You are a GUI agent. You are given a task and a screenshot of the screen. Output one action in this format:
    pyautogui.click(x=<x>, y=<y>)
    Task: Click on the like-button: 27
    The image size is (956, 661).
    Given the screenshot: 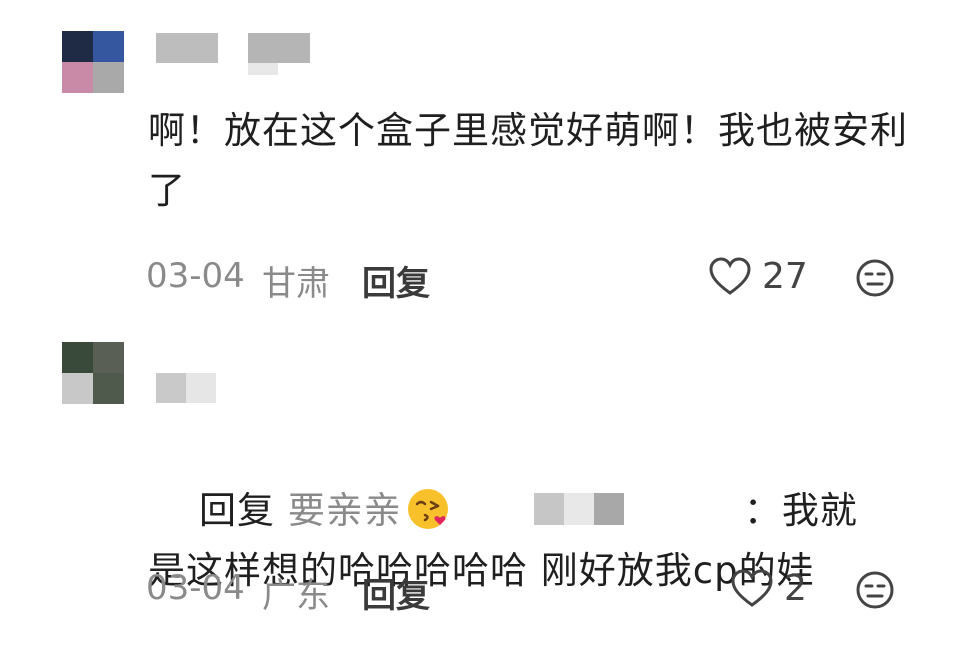 What is the action you would take?
    pyautogui.click(x=758, y=276)
    